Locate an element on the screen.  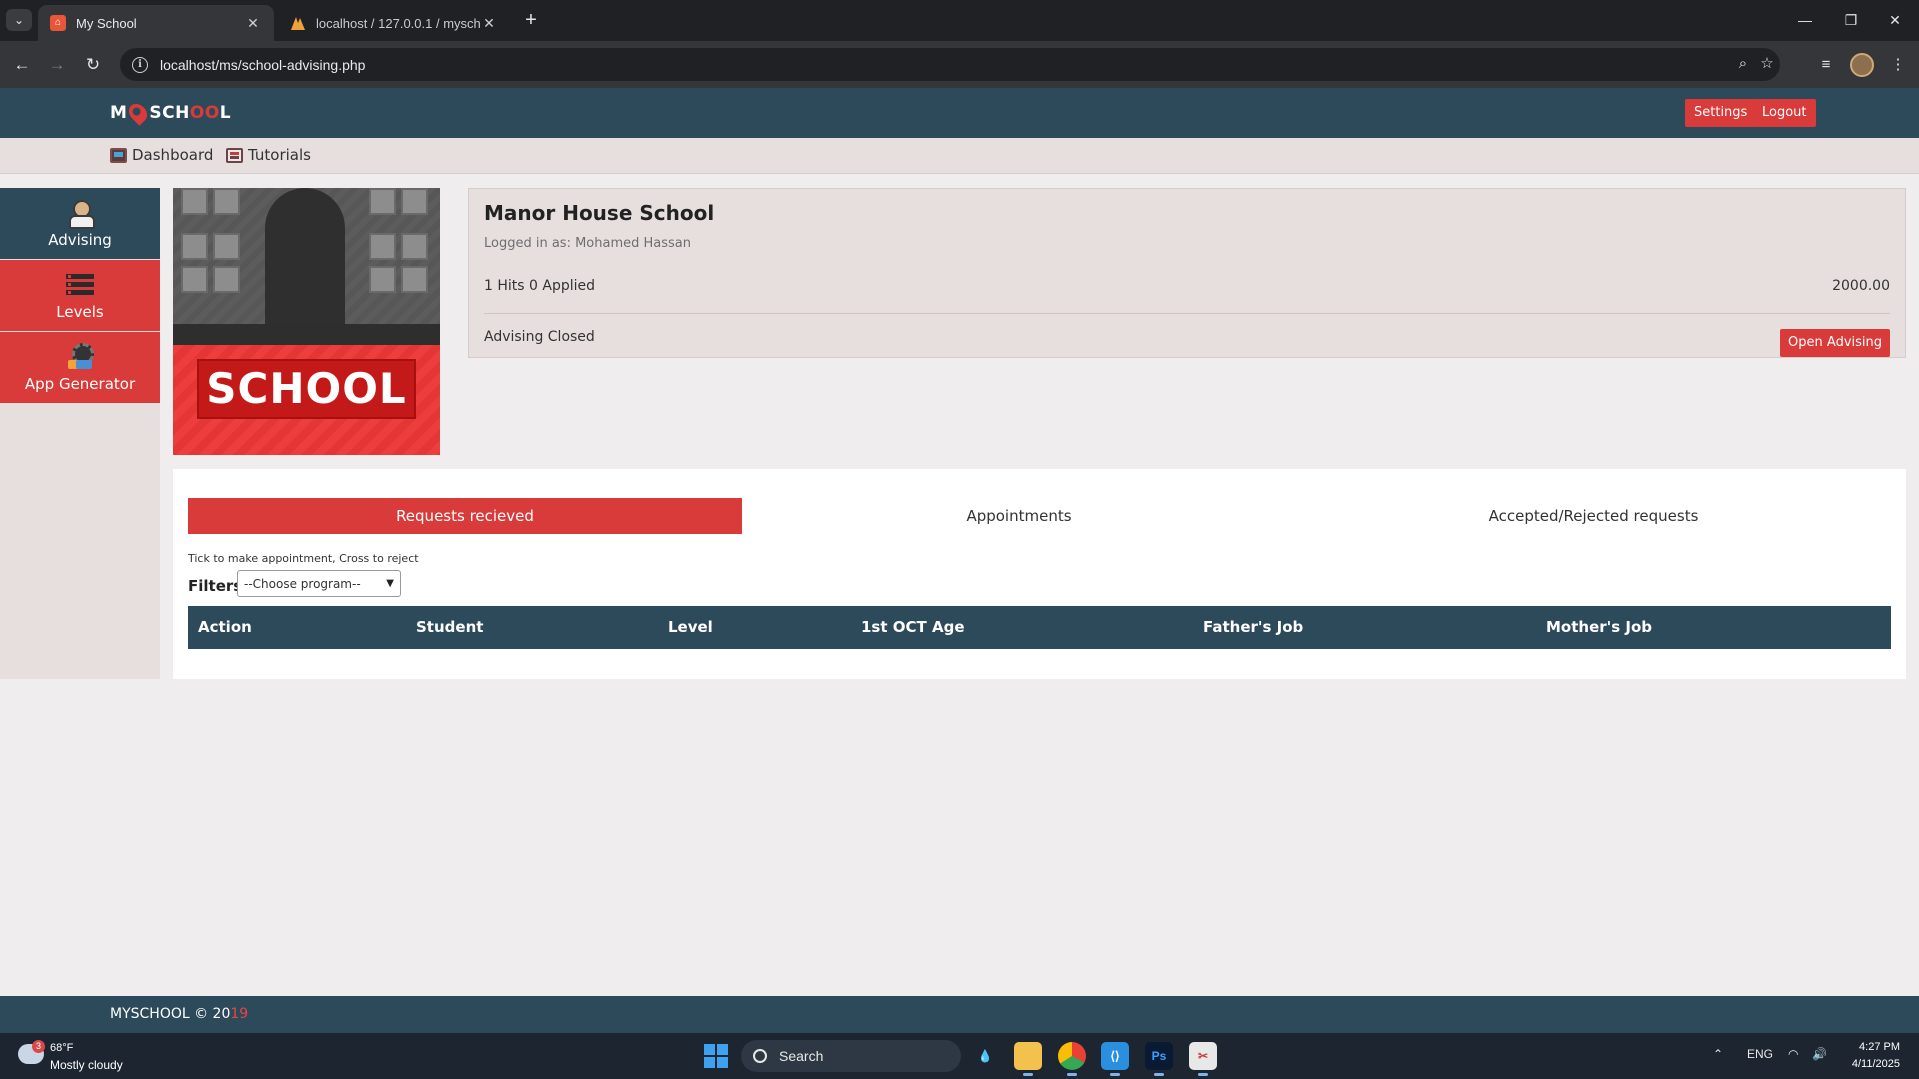
sidebar-item-app-generator: App Generator is located at coordinates (80, 367).